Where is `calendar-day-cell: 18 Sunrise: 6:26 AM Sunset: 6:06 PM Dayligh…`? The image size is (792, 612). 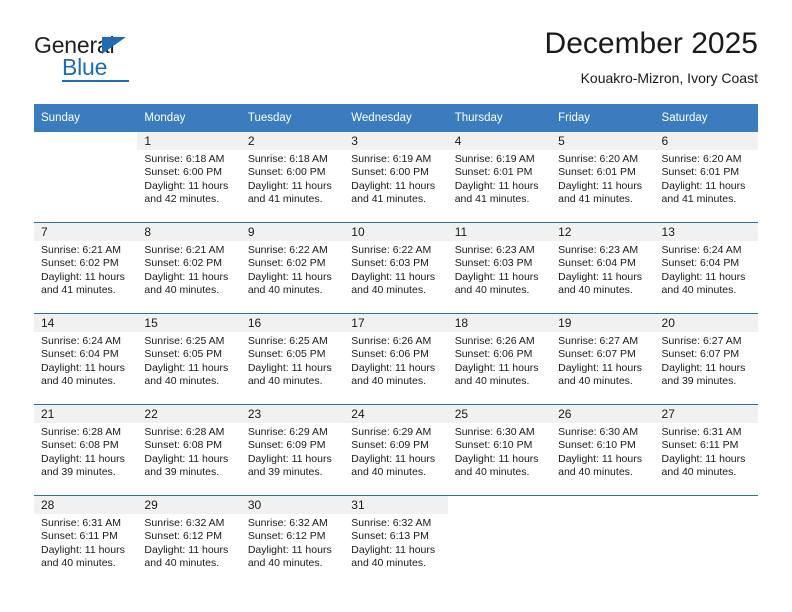
calendar-day-cell: 18 Sunrise: 6:26 AM Sunset: 6:06 PM Dayligh… is located at coordinates (499, 359).